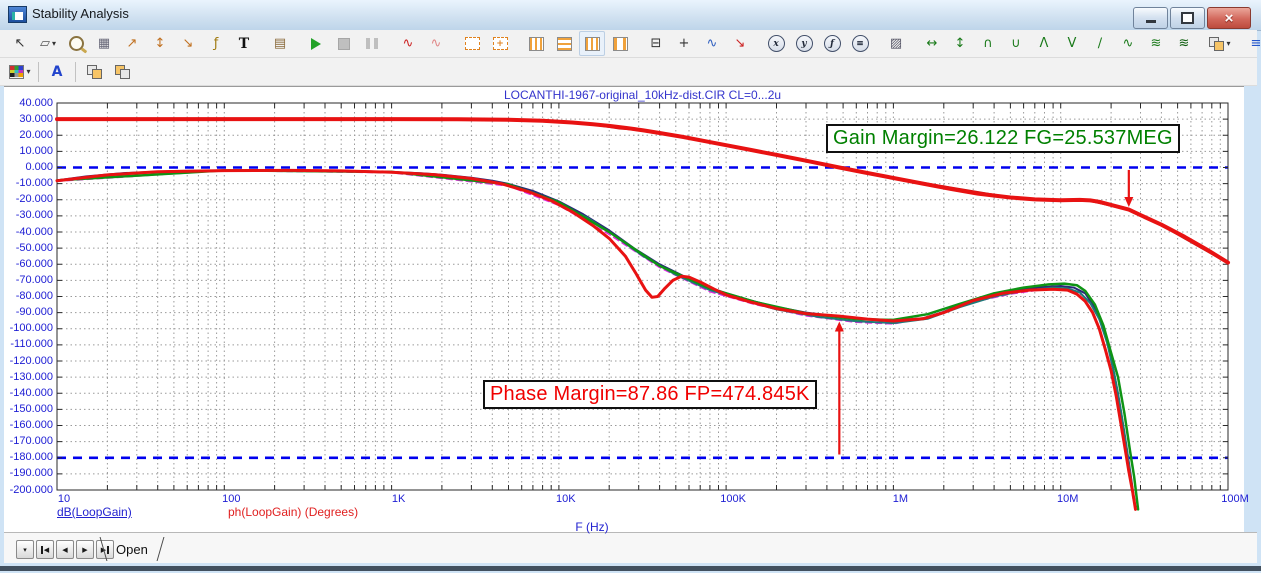 The width and height of the screenshot is (1261, 573). Describe the element at coordinates (48, 43) in the screenshot. I see `graphics-objects-button: ▱ ▾` at that location.